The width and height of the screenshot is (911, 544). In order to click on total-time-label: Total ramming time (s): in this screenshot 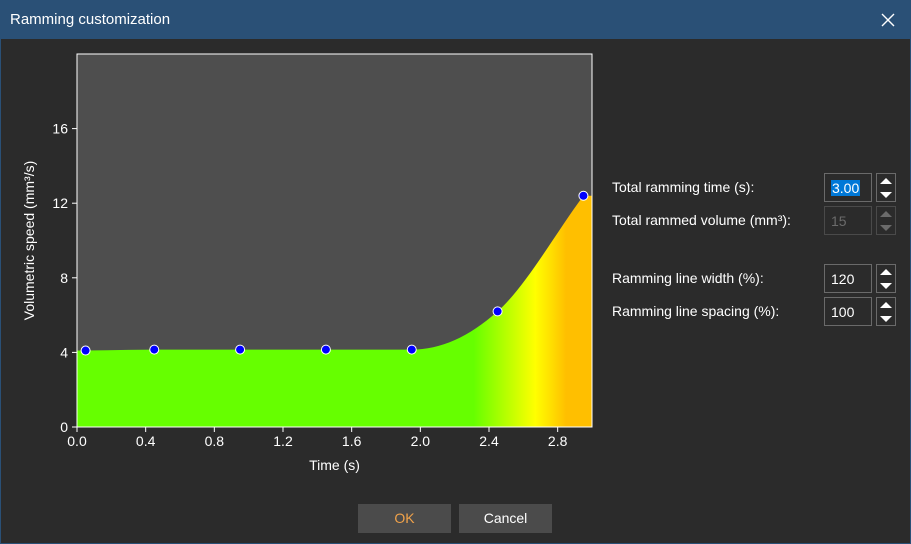, I will do `click(683, 187)`.